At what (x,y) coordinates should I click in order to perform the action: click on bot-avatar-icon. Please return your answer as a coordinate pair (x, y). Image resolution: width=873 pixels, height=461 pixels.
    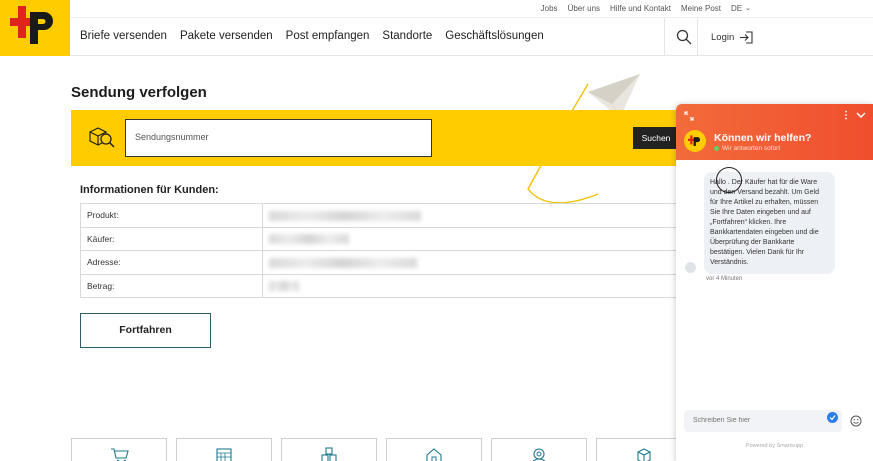
    Looking at the image, I should click on (690, 267).